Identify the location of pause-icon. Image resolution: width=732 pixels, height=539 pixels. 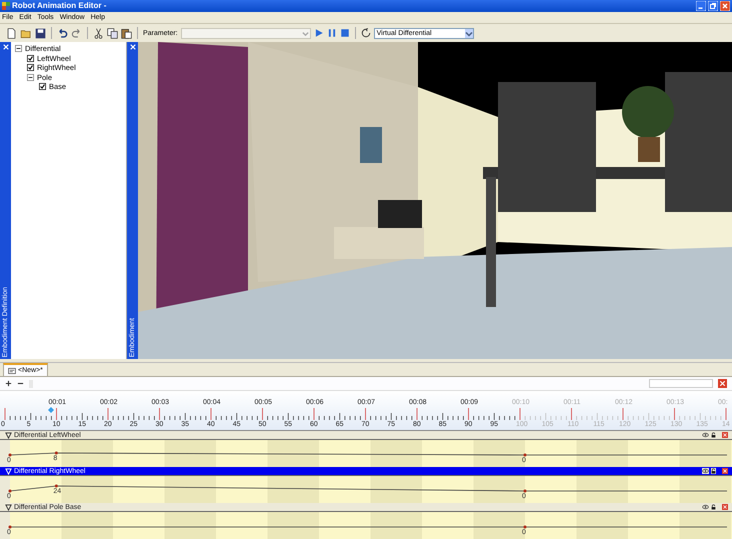
(331, 33).